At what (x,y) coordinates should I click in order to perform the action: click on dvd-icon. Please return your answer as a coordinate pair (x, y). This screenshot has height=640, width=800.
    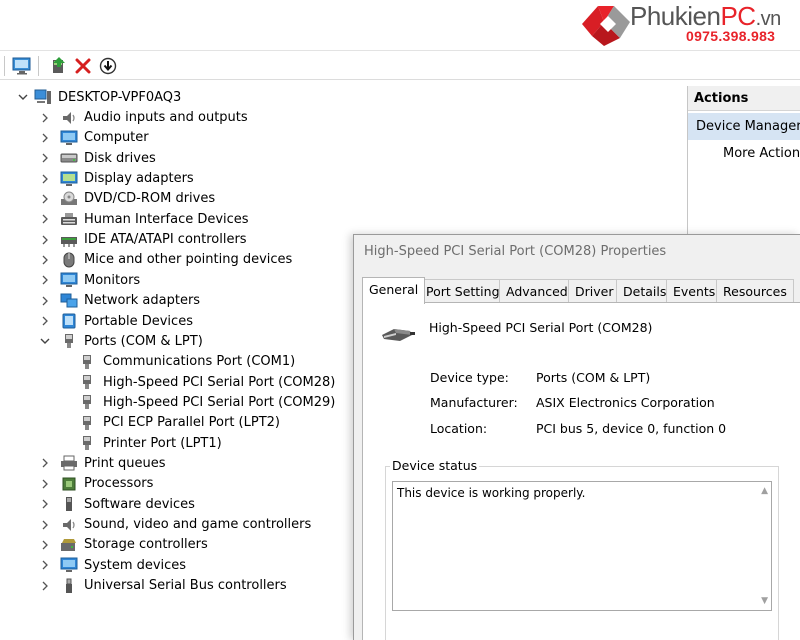
    Looking at the image, I should click on (69, 199).